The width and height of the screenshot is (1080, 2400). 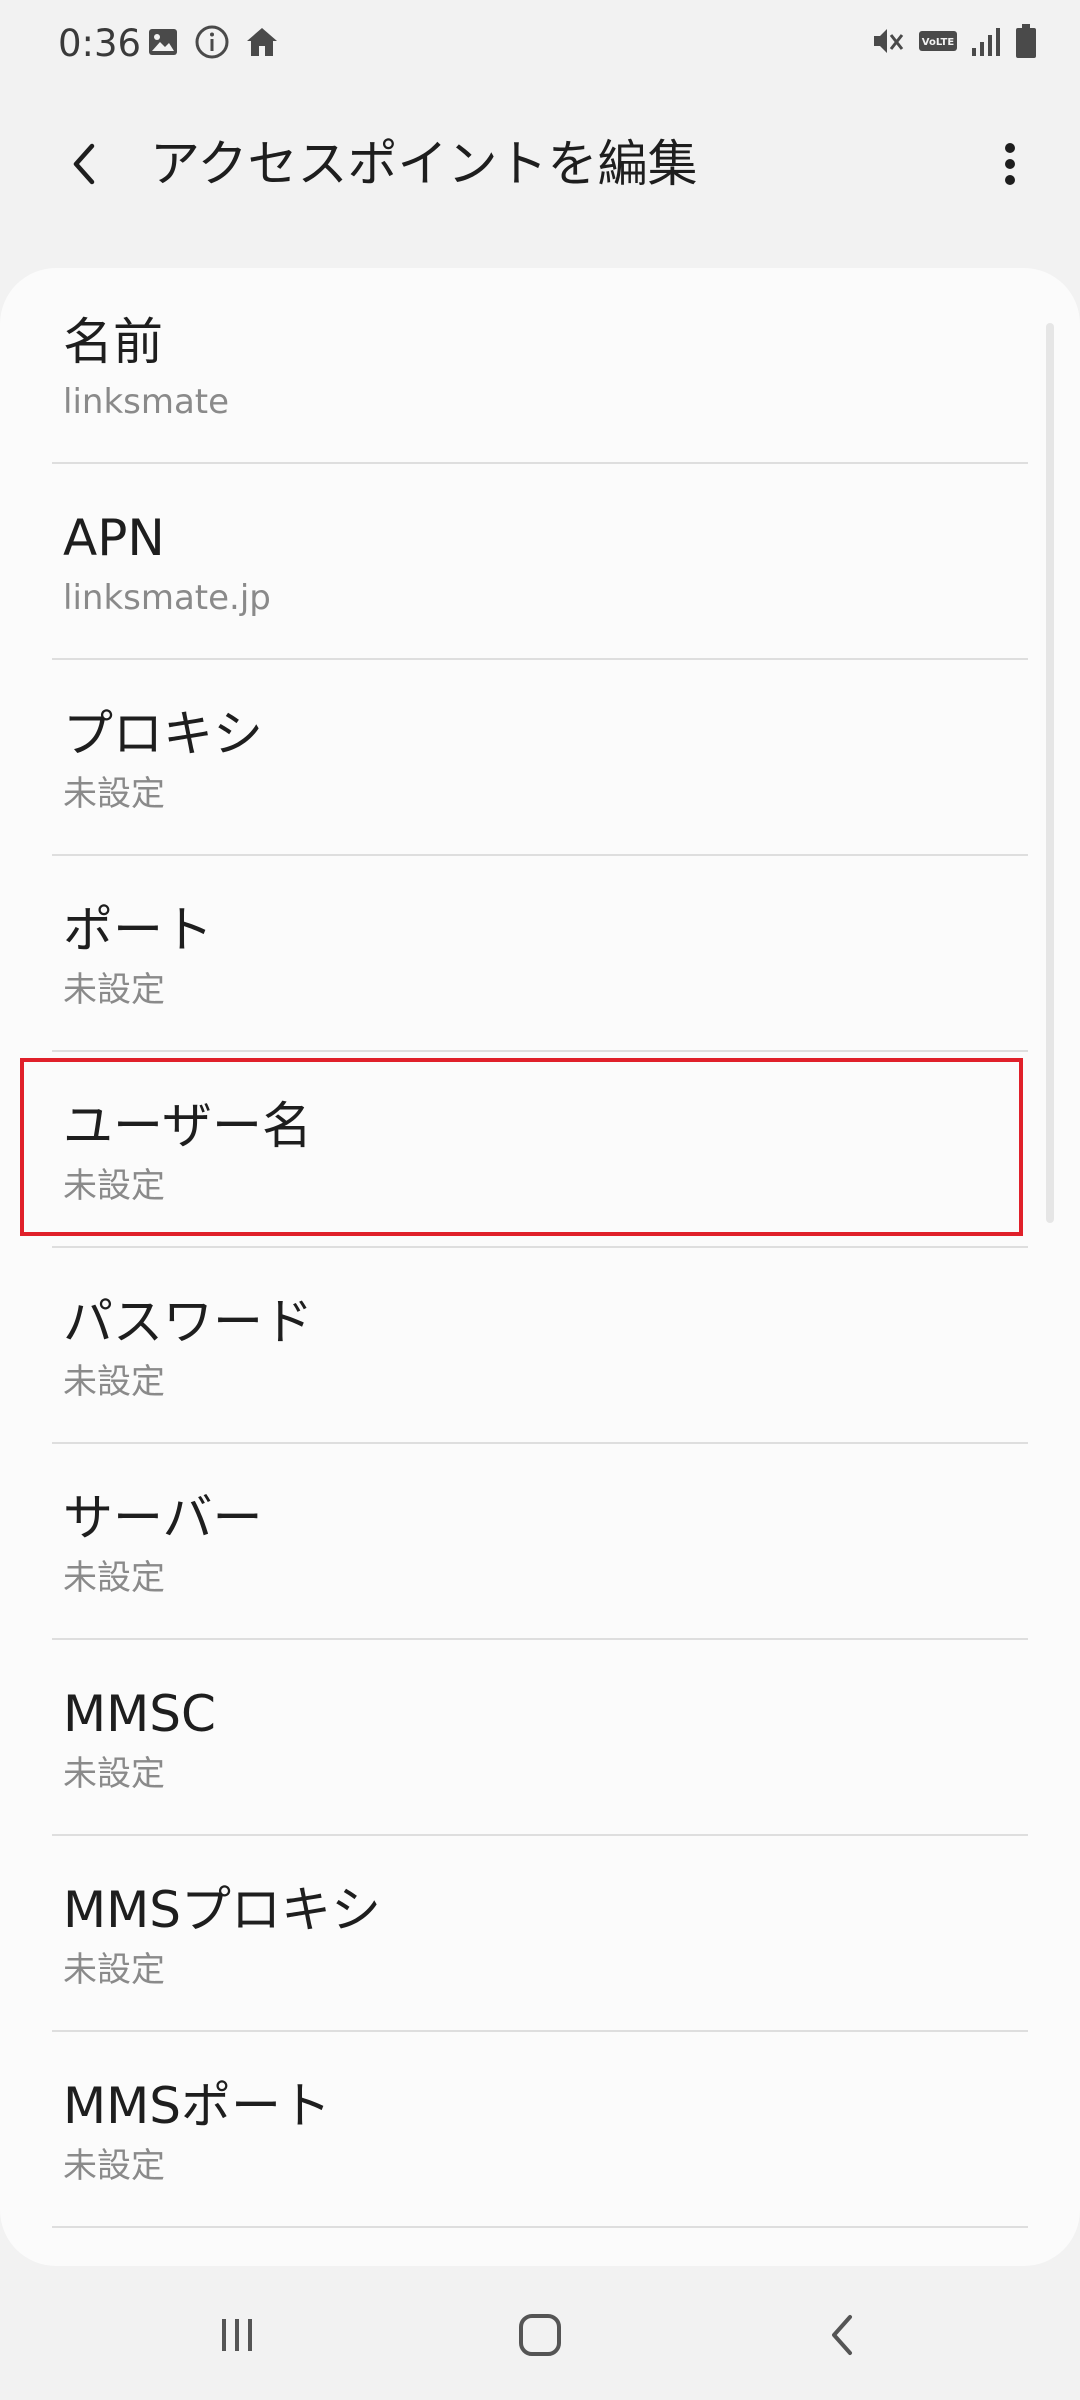 I want to click on vibrate-mute-icon, so click(x=889, y=41).